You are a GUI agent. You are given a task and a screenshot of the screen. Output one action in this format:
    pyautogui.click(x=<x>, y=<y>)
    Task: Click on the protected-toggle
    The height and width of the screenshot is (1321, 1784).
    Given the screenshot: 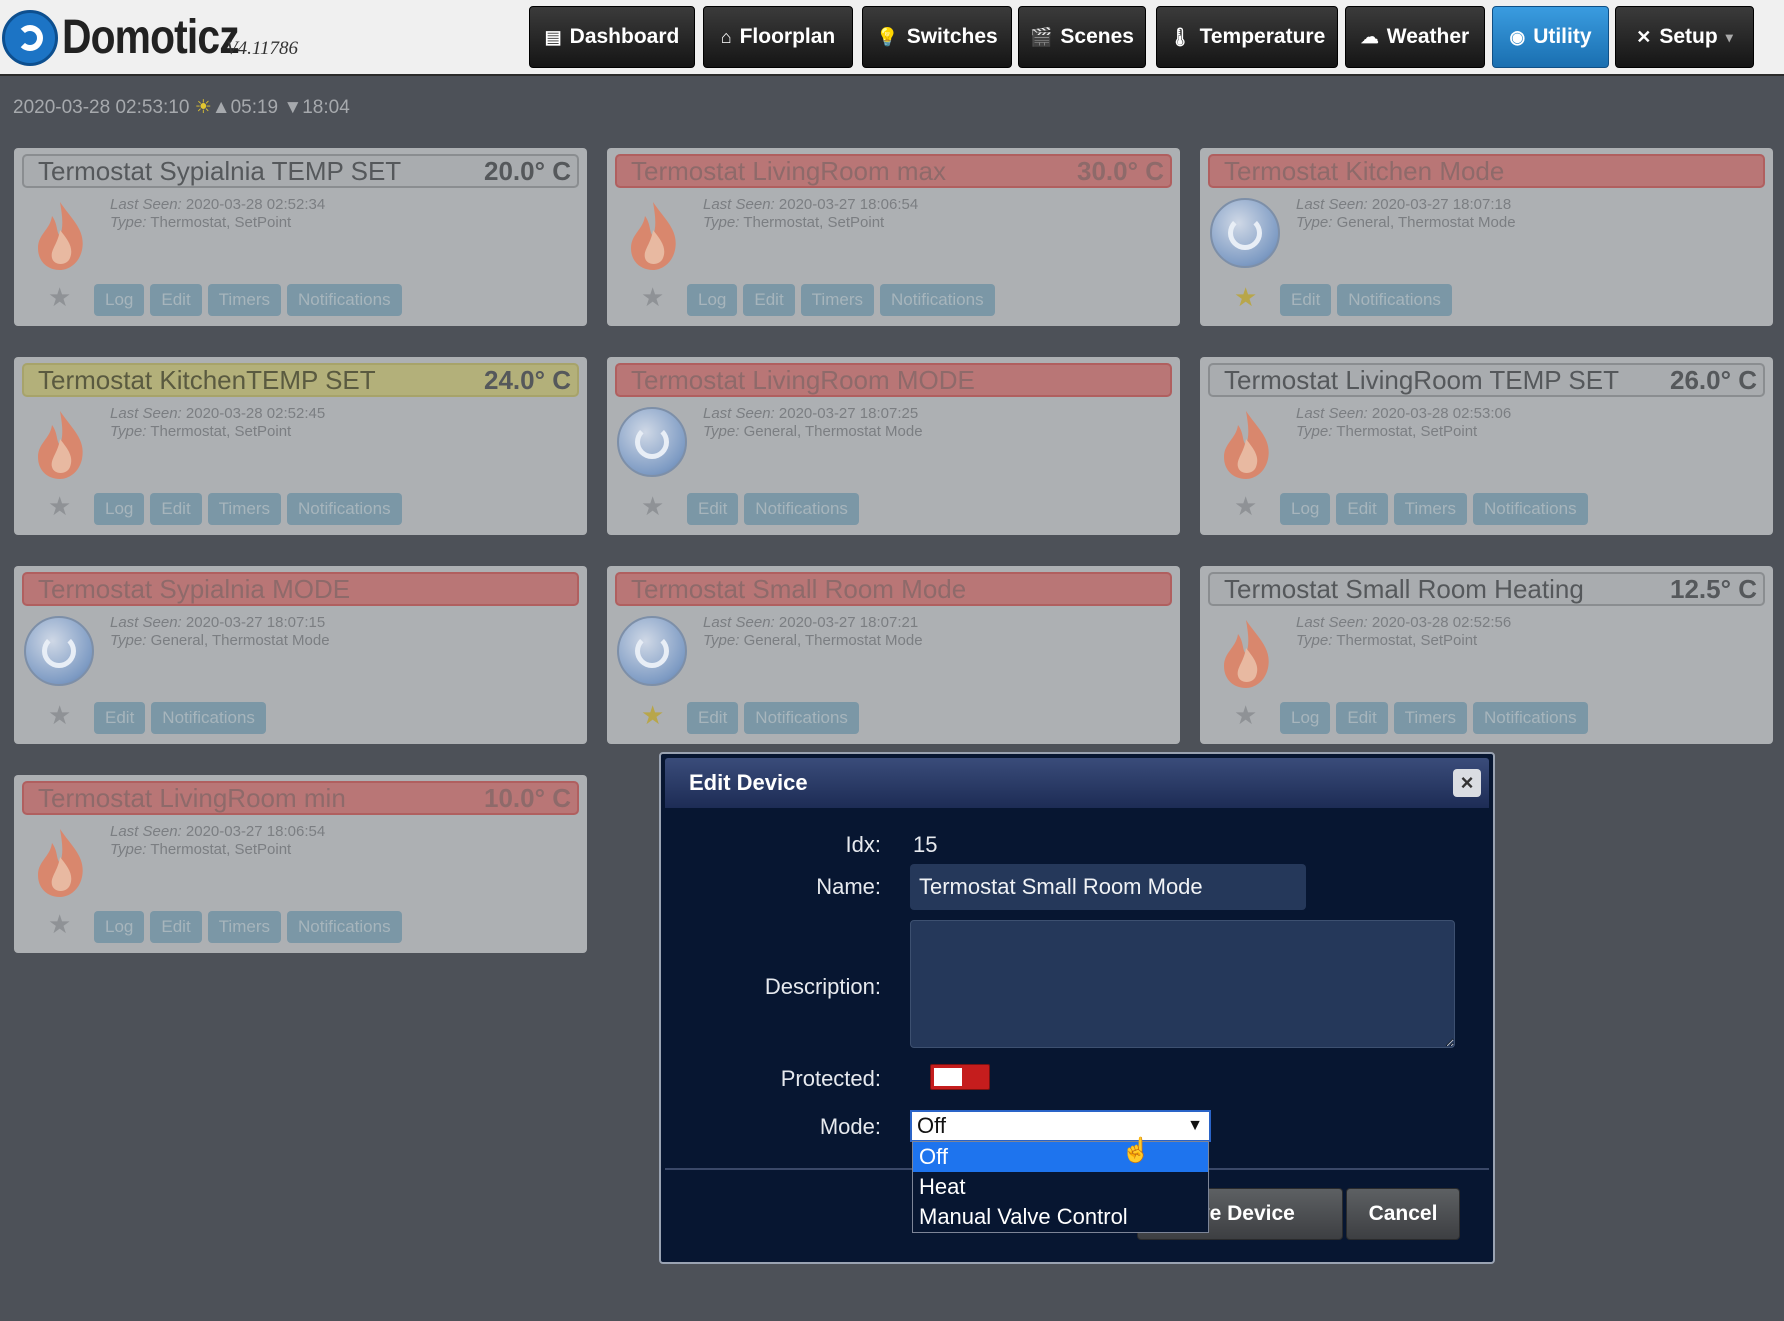 What is the action you would take?
    pyautogui.click(x=960, y=1077)
    